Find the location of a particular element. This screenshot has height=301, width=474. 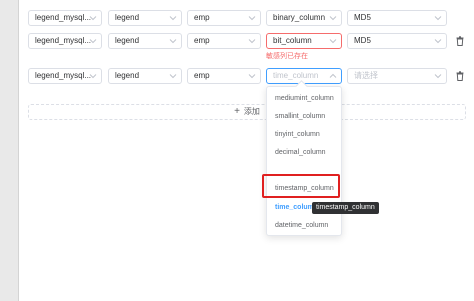

plus-icon: + is located at coordinates (237, 111).